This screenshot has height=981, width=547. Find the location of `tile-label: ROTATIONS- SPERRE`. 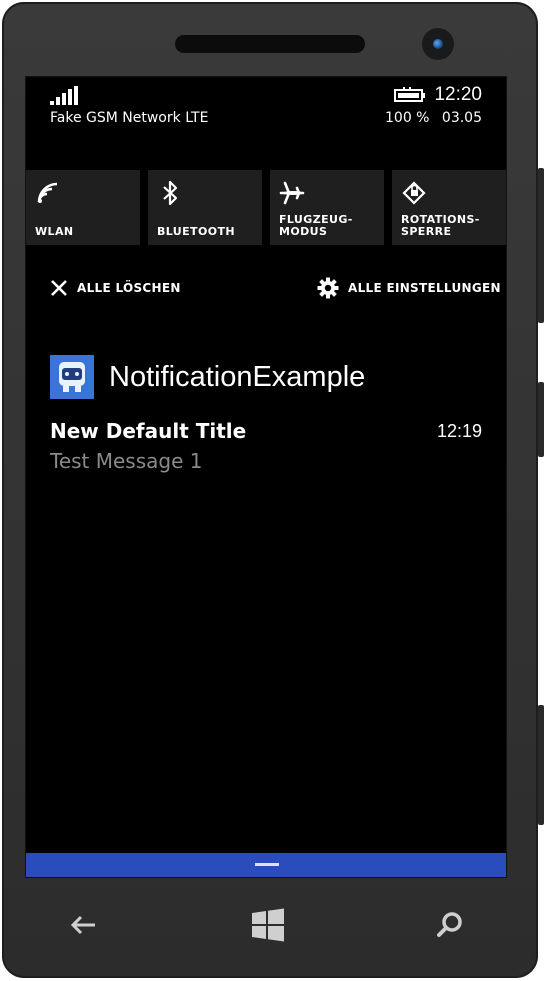

tile-label: ROTATIONS- SPERRE is located at coordinates (440, 225).